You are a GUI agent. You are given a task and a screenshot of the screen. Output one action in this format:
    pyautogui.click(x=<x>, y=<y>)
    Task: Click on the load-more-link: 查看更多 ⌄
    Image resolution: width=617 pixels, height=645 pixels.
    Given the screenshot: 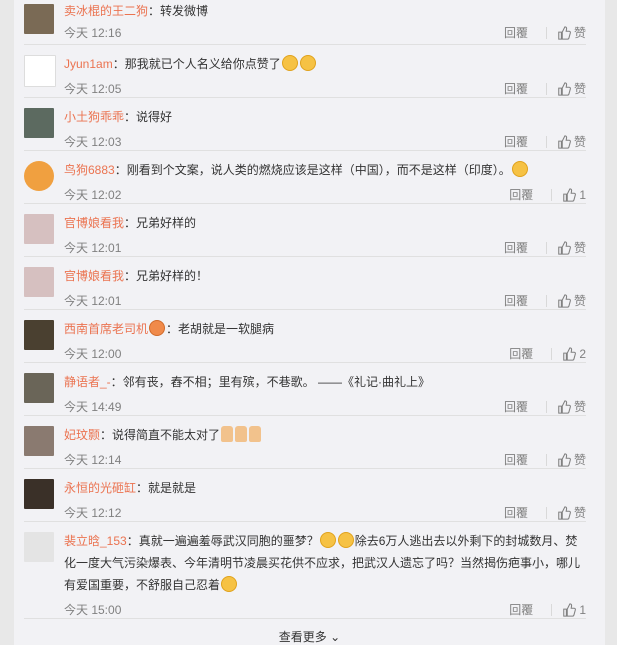 What is the action you would take?
    pyautogui.click(x=309, y=636)
    